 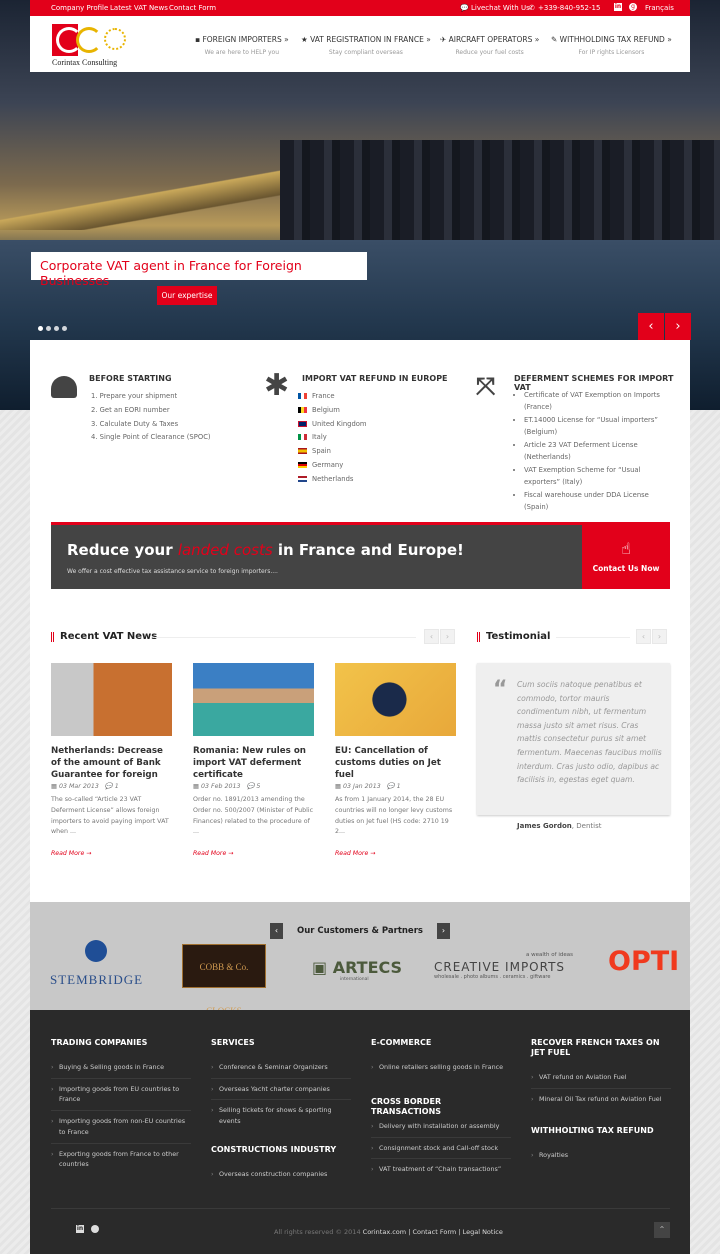 I want to click on nav-sub: We are here to HELP you, so click(x=242, y=52).